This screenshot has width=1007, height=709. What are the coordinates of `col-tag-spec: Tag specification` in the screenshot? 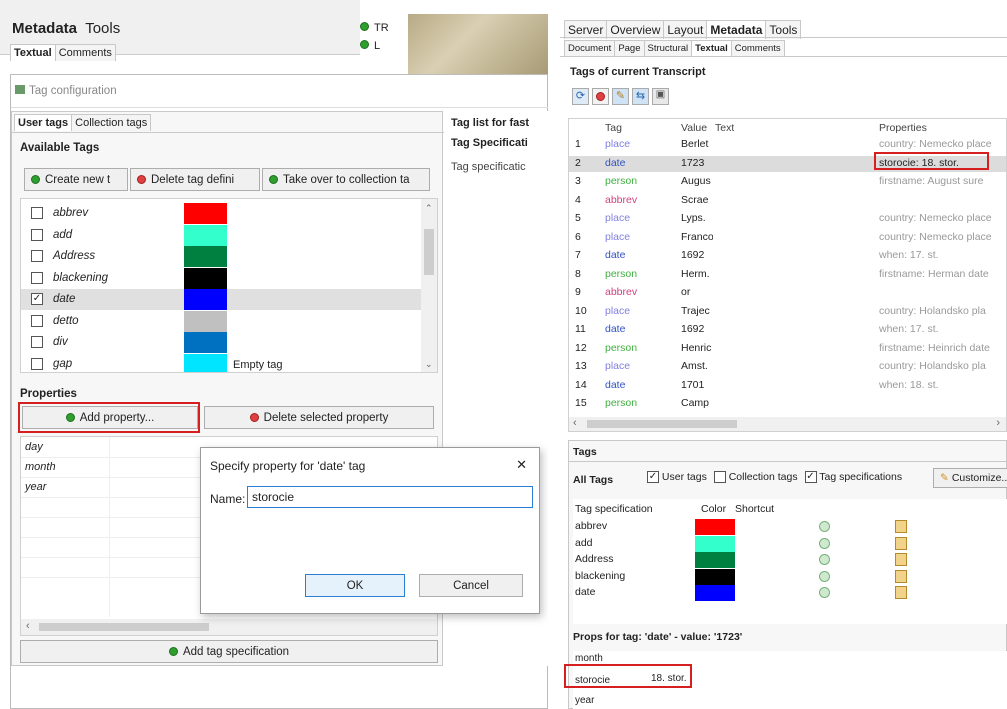 It's located at (614, 509).